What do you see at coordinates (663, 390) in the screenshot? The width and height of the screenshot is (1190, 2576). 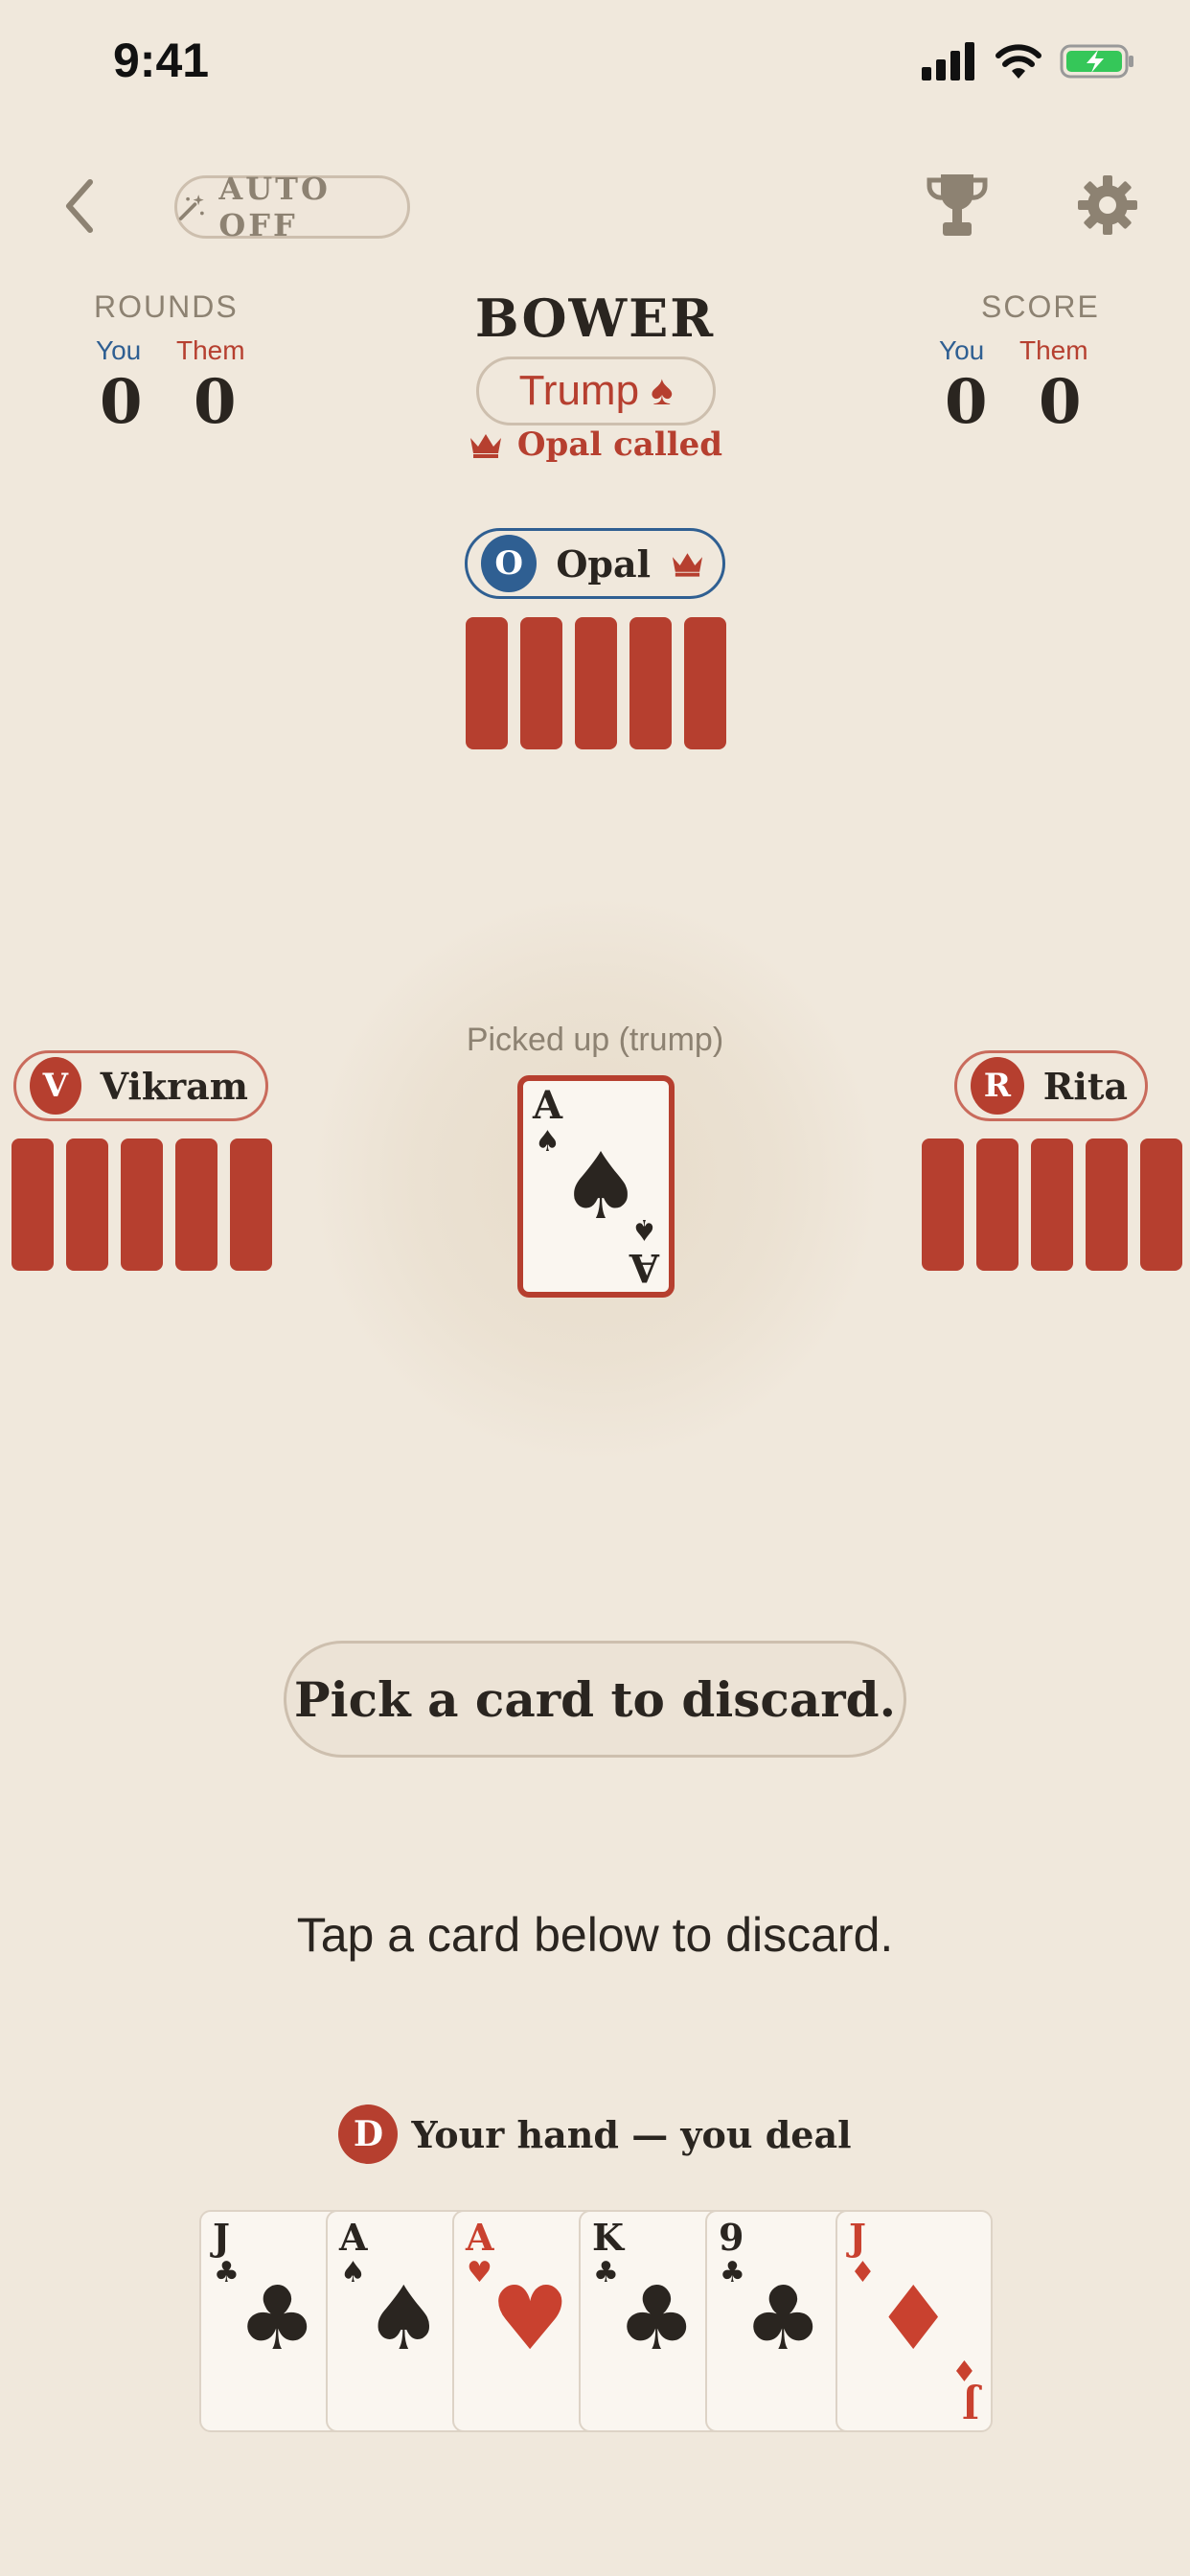 I see `trump-suit-icon: ♠` at bounding box center [663, 390].